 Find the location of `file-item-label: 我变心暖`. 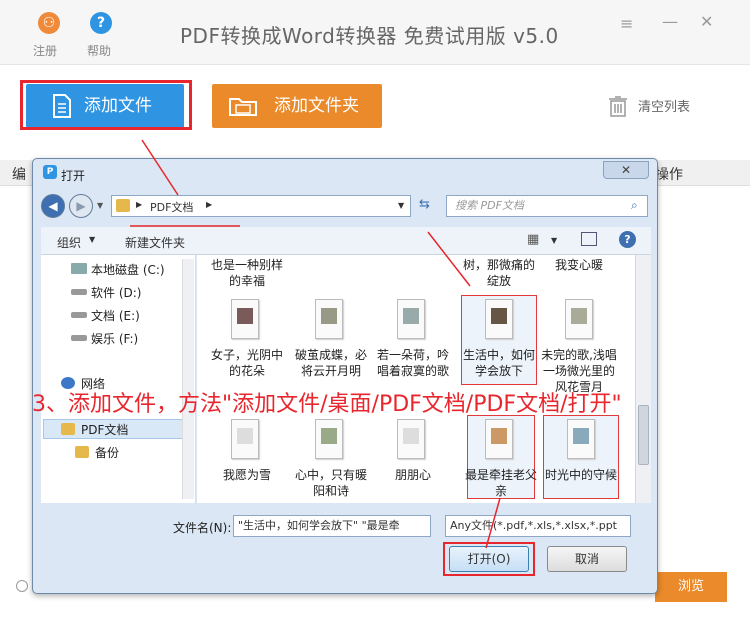

file-item-label: 我变心暖 is located at coordinates (579, 265).